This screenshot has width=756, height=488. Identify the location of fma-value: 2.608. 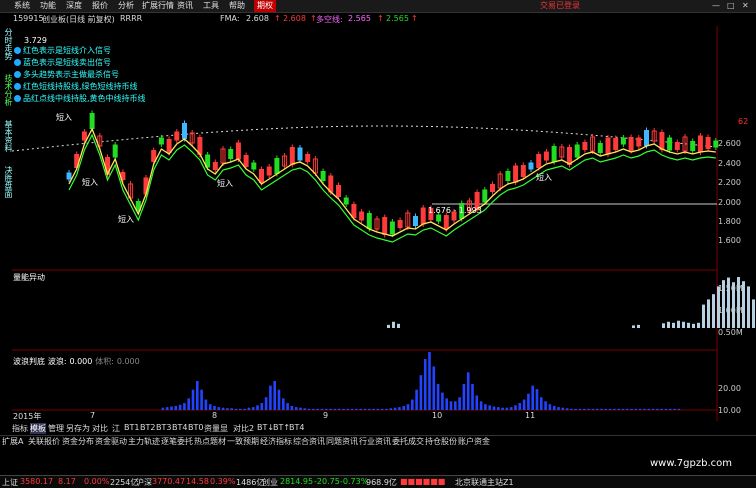
(257, 18).